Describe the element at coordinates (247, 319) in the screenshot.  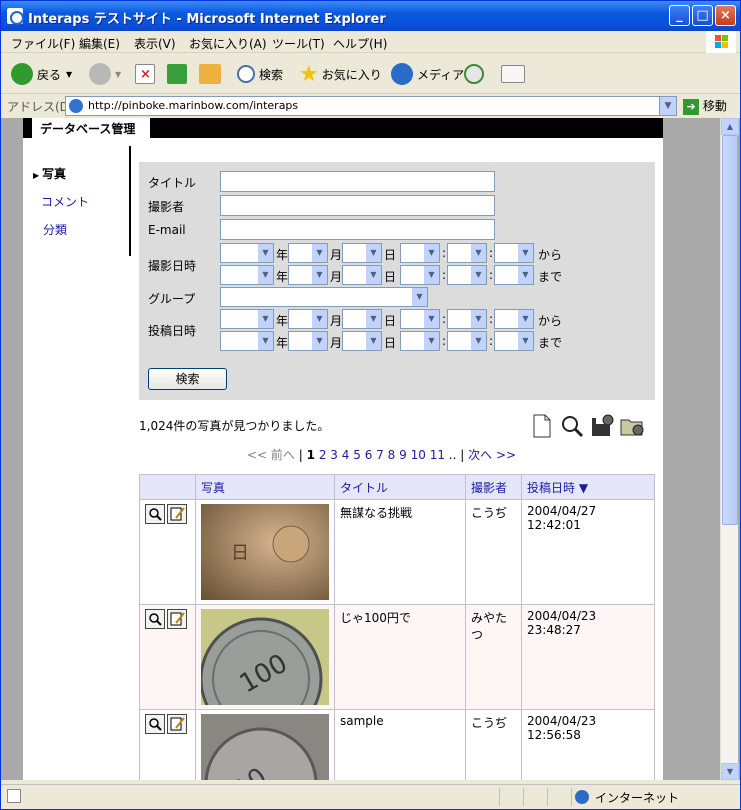
I see `post-from-year-select` at that location.